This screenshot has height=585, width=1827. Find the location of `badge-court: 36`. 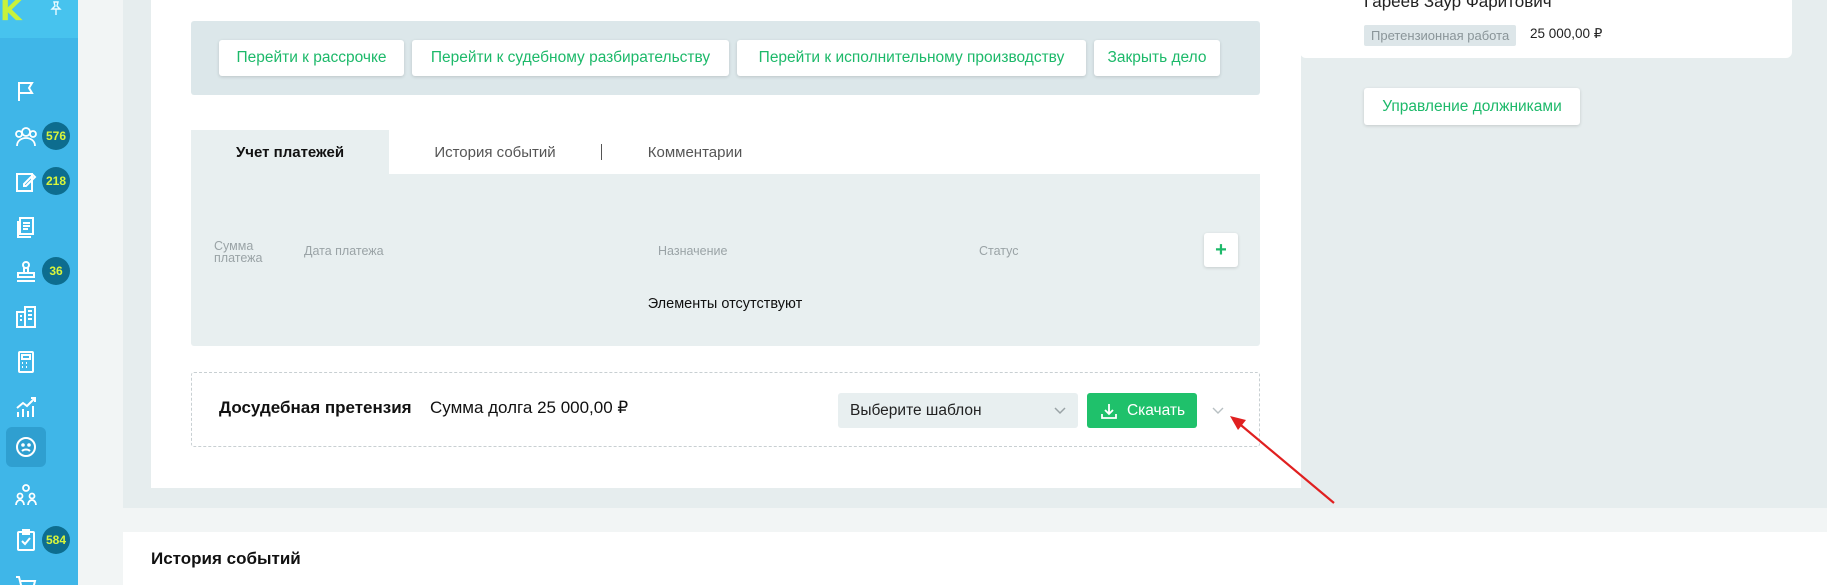

badge-court: 36 is located at coordinates (56, 271).